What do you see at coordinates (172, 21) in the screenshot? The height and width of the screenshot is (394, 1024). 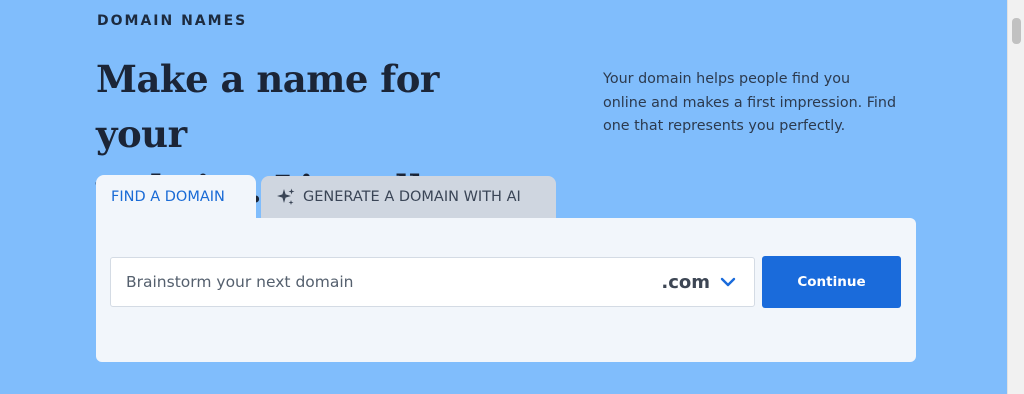 I see `section-eyebrow: DOMAIN NAMES` at bounding box center [172, 21].